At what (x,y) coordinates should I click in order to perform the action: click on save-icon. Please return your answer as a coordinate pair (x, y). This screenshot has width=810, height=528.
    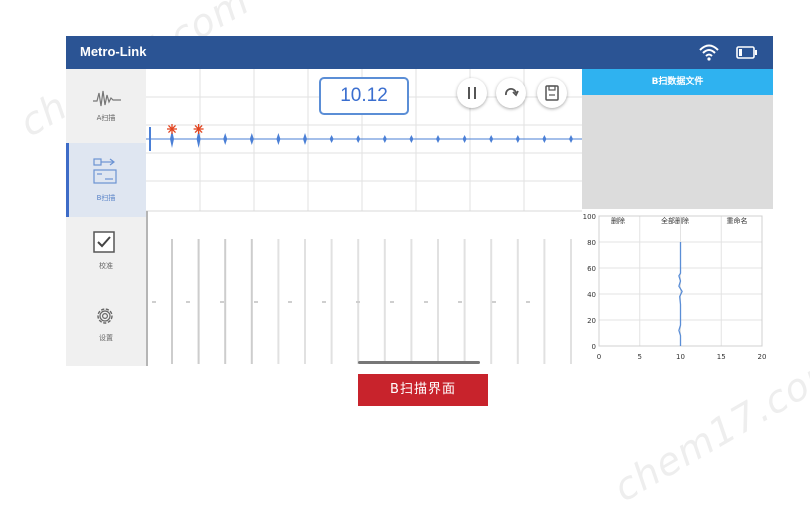
    Looking at the image, I should click on (552, 93).